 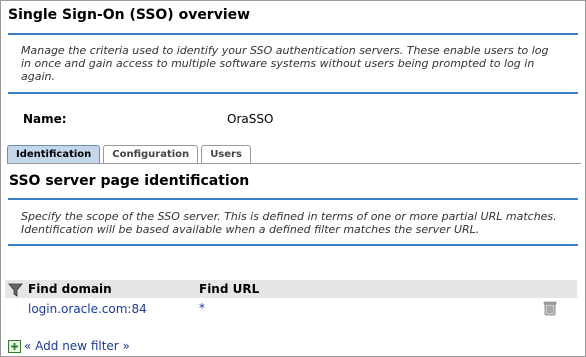 What do you see at coordinates (293, 34) in the screenshot?
I see `title-divider` at bounding box center [293, 34].